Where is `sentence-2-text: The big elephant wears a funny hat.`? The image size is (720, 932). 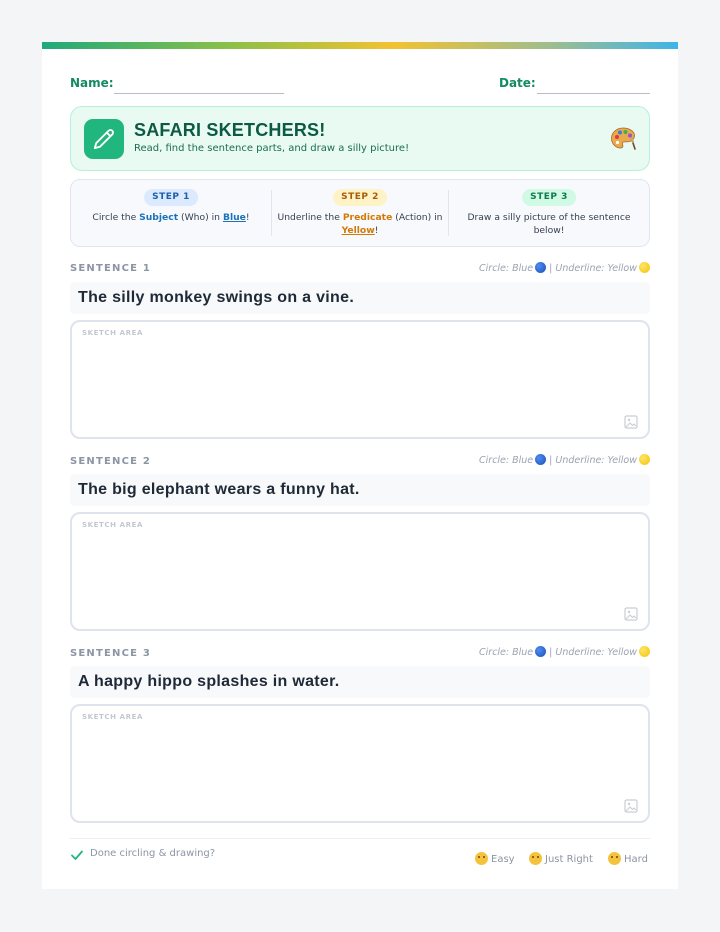 sentence-2-text: The big elephant wears a funny hat. is located at coordinates (360, 490).